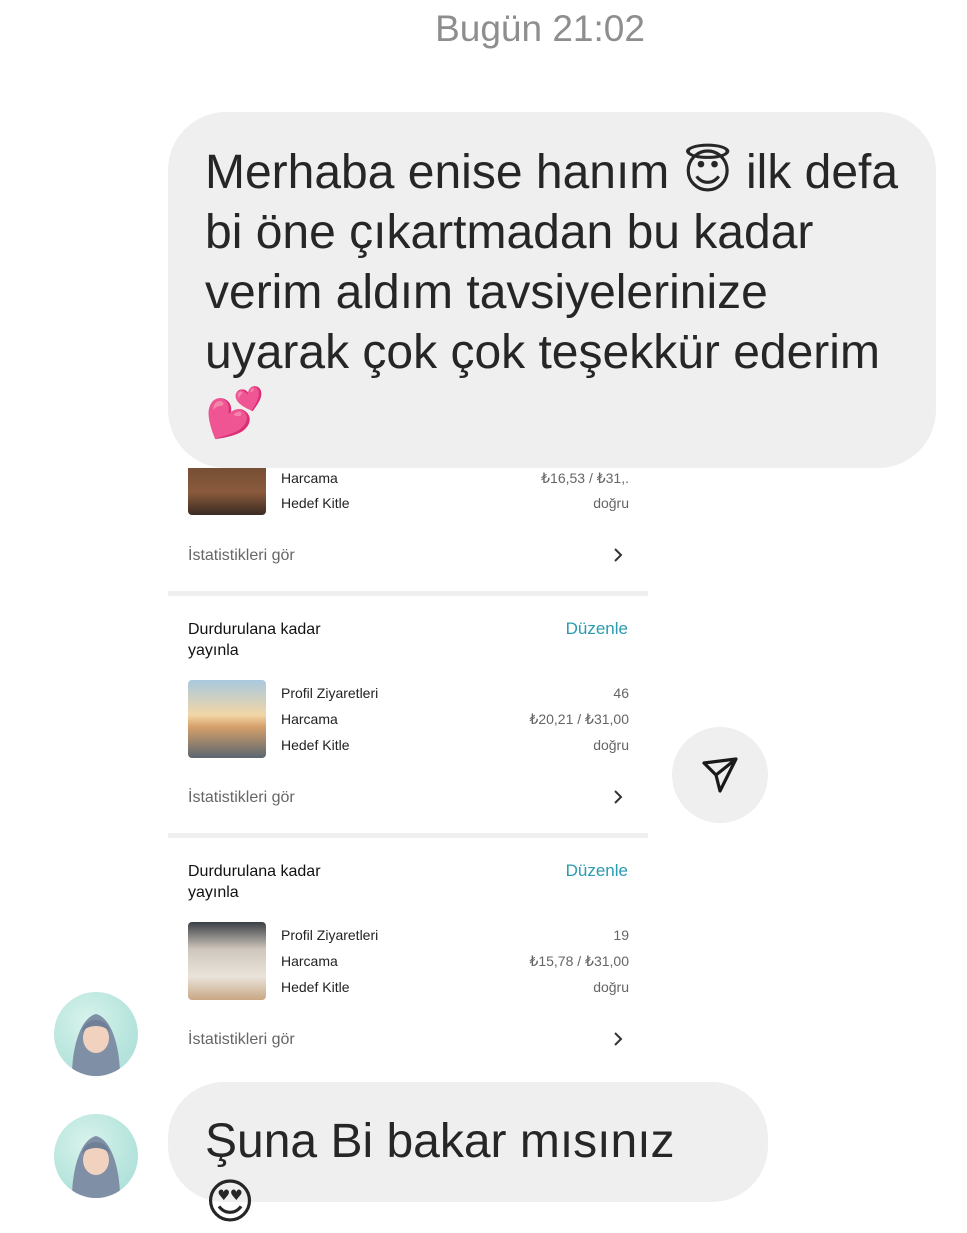 The width and height of the screenshot is (967, 1233). What do you see at coordinates (440, 1141) in the screenshot?
I see `message-text: Şuna Bi bakar mısınız` at bounding box center [440, 1141].